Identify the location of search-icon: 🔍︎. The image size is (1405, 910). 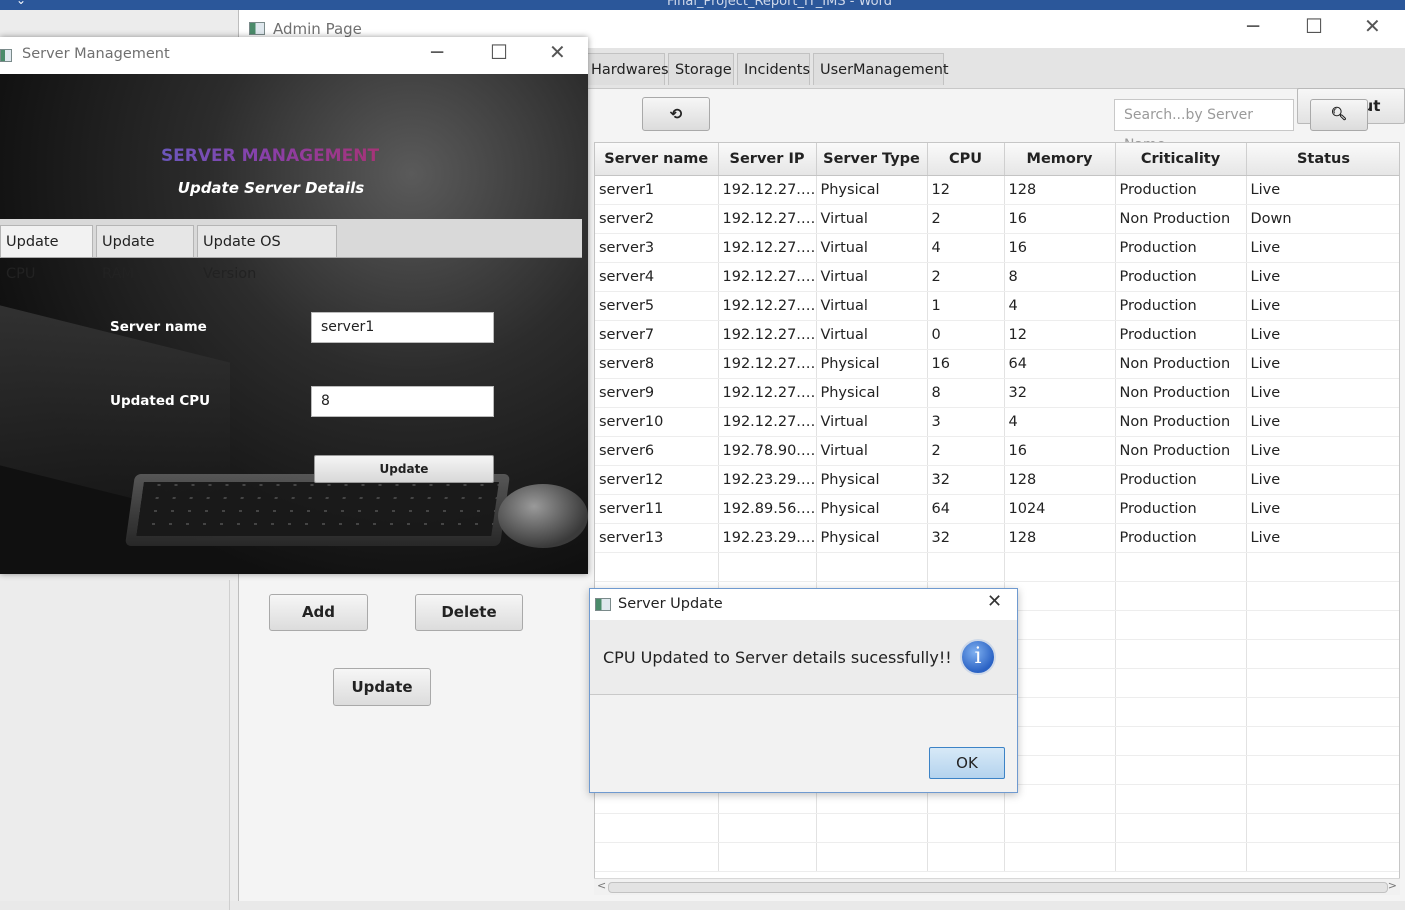
(1339, 114).